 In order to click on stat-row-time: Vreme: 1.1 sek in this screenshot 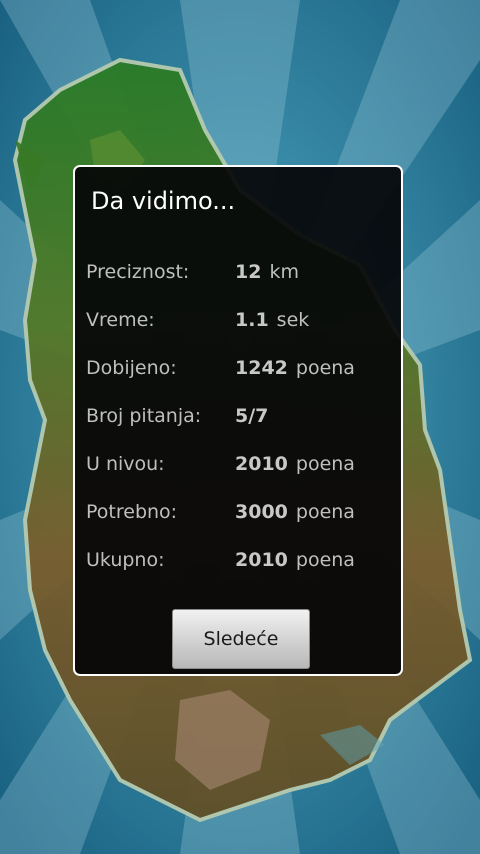, I will do `click(238, 321)`.